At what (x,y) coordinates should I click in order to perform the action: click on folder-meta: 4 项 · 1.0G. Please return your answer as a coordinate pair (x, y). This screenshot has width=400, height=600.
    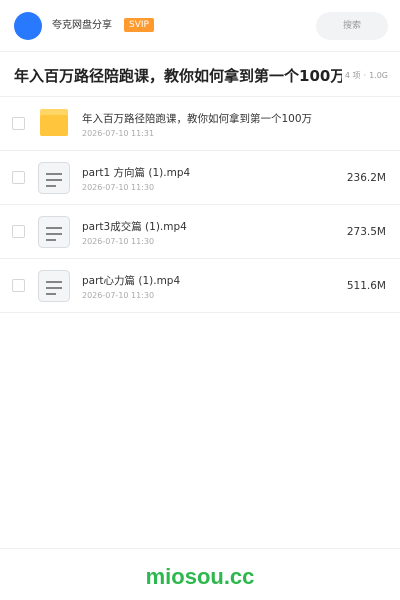
    Looking at the image, I should click on (366, 76).